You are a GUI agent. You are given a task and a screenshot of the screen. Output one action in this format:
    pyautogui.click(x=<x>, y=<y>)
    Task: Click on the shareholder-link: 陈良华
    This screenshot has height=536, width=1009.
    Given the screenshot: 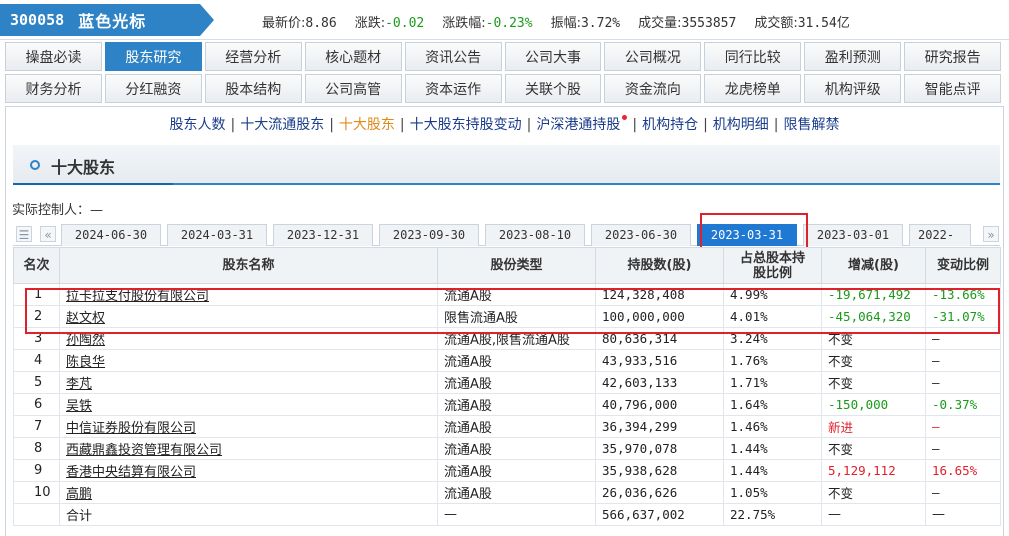 What is the action you would take?
    pyautogui.click(x=85, y=362)
    